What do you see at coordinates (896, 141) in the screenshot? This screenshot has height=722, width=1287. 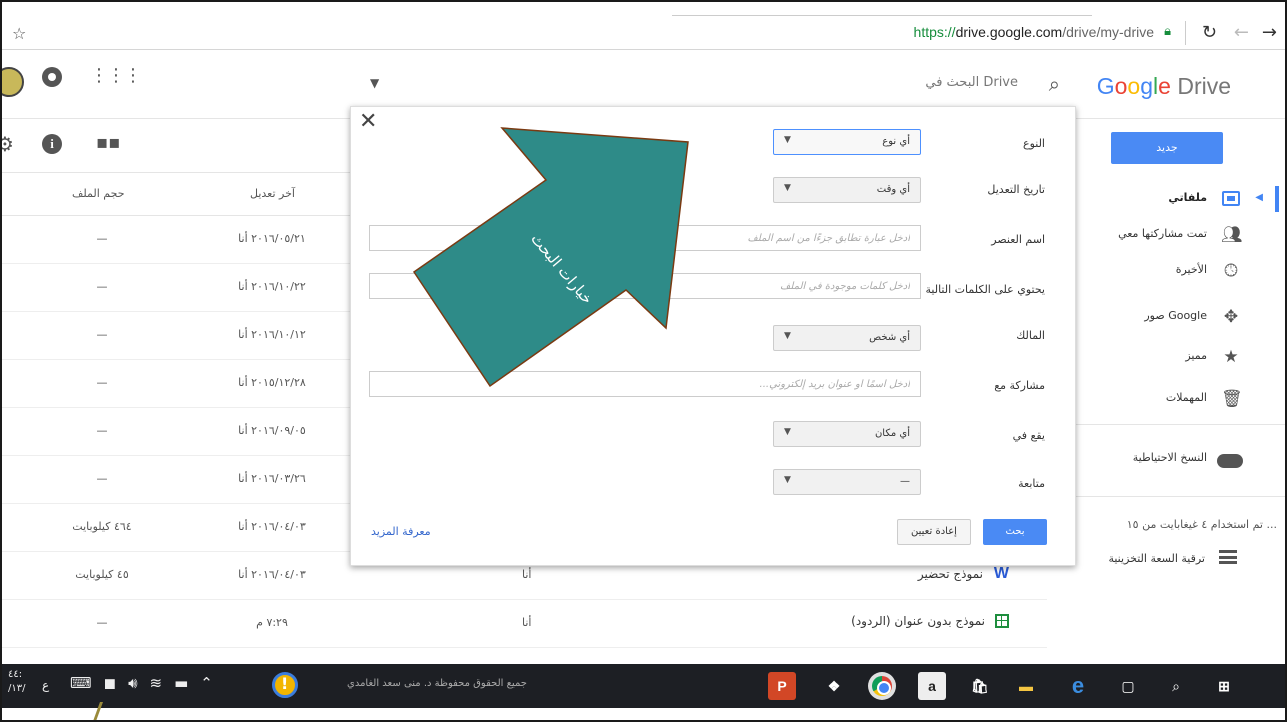 I see `select-value: أي نوع` at bounding box center [896, 141].